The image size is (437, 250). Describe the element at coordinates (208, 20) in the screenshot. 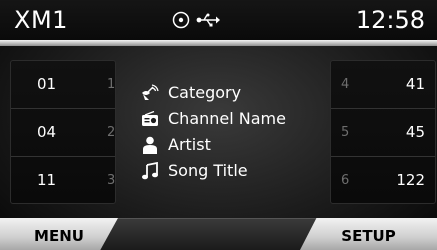

I see `usb-icon` at that location.